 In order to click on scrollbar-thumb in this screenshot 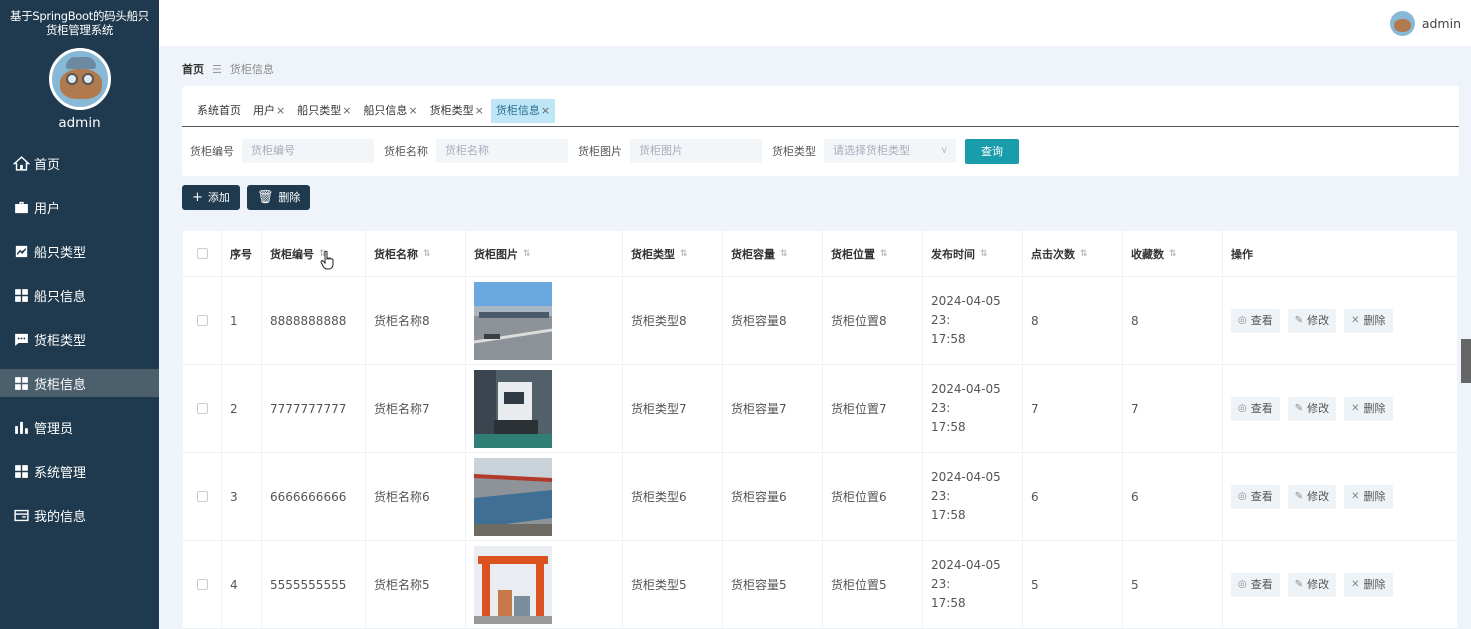, I will do `click(1466, 361)`.